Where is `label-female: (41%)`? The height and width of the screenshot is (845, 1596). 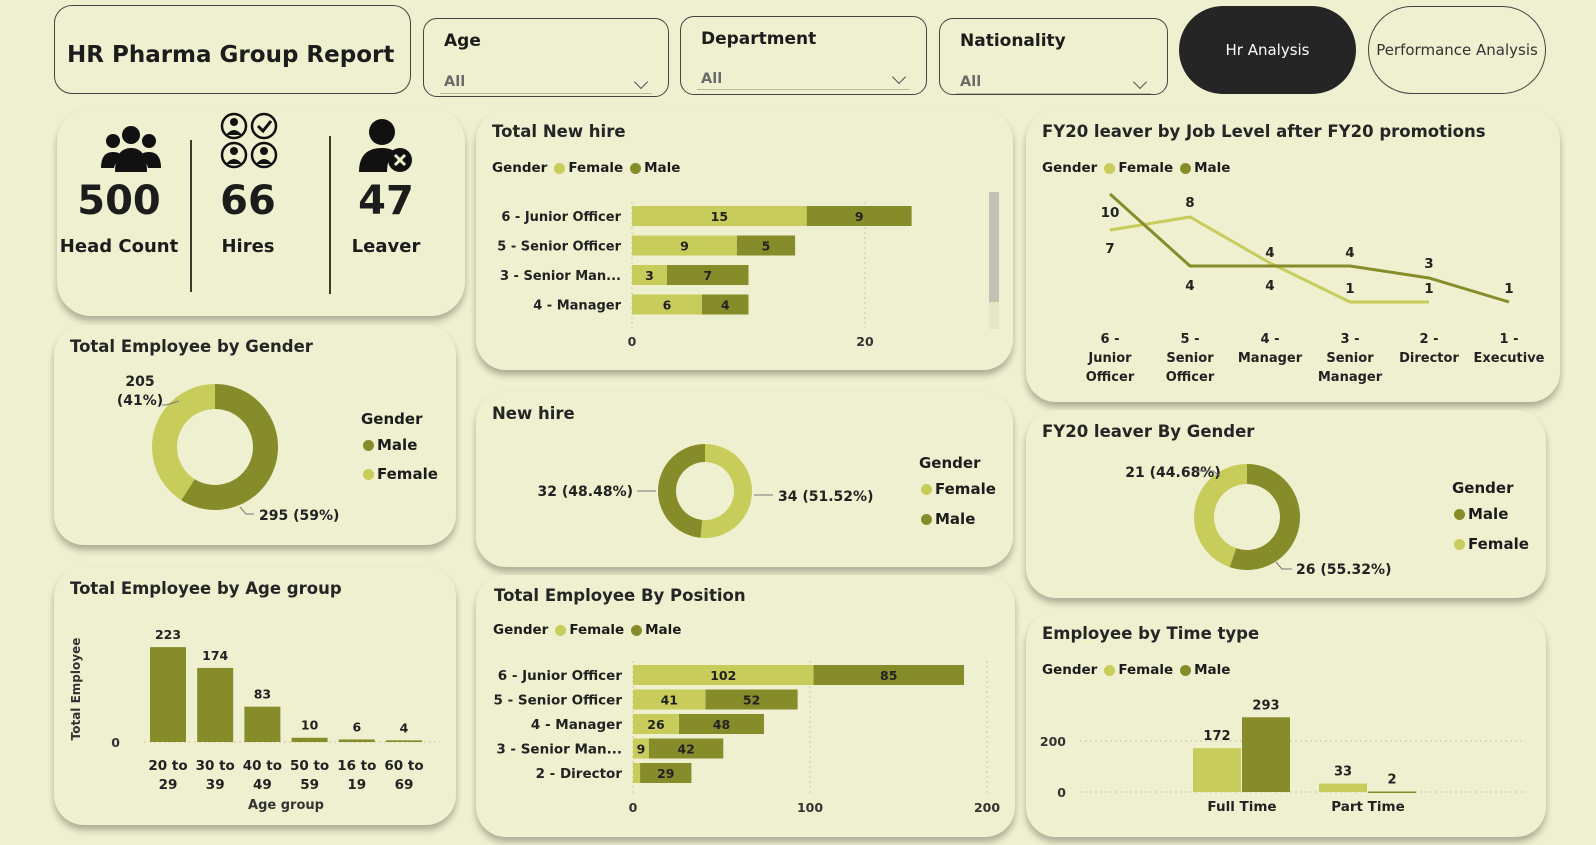
label-female: (41%) is located at coordinates (140, 401).